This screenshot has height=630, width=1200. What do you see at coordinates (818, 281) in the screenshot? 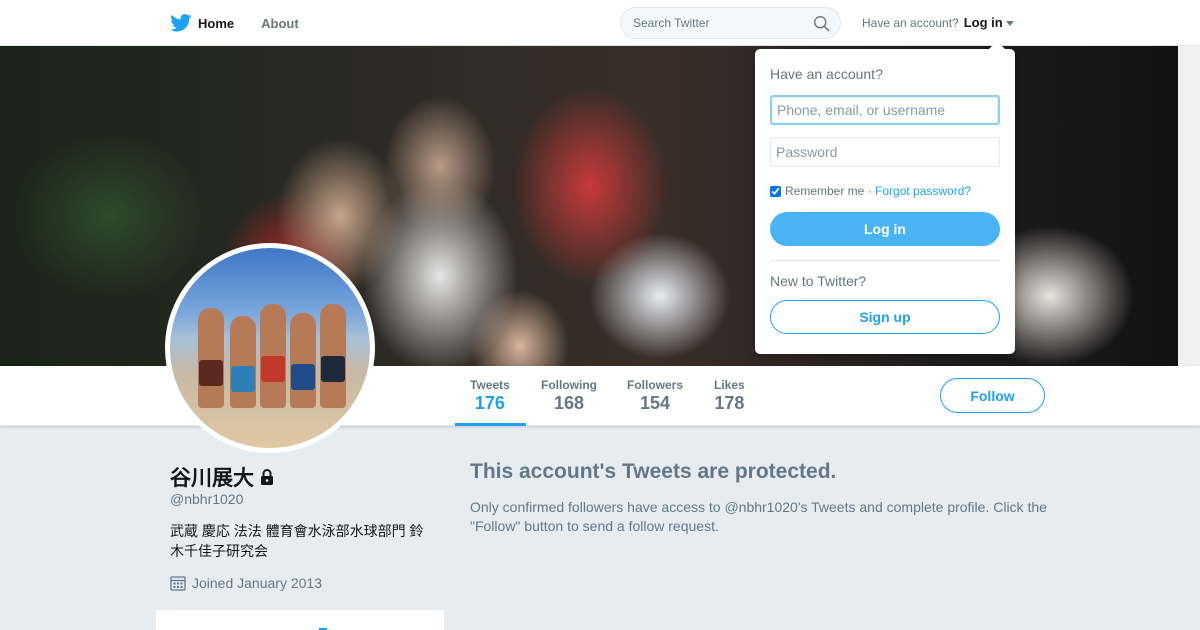
I see `new-to-twitter-label: New to Twitter?` at bounding box center [818, 281].